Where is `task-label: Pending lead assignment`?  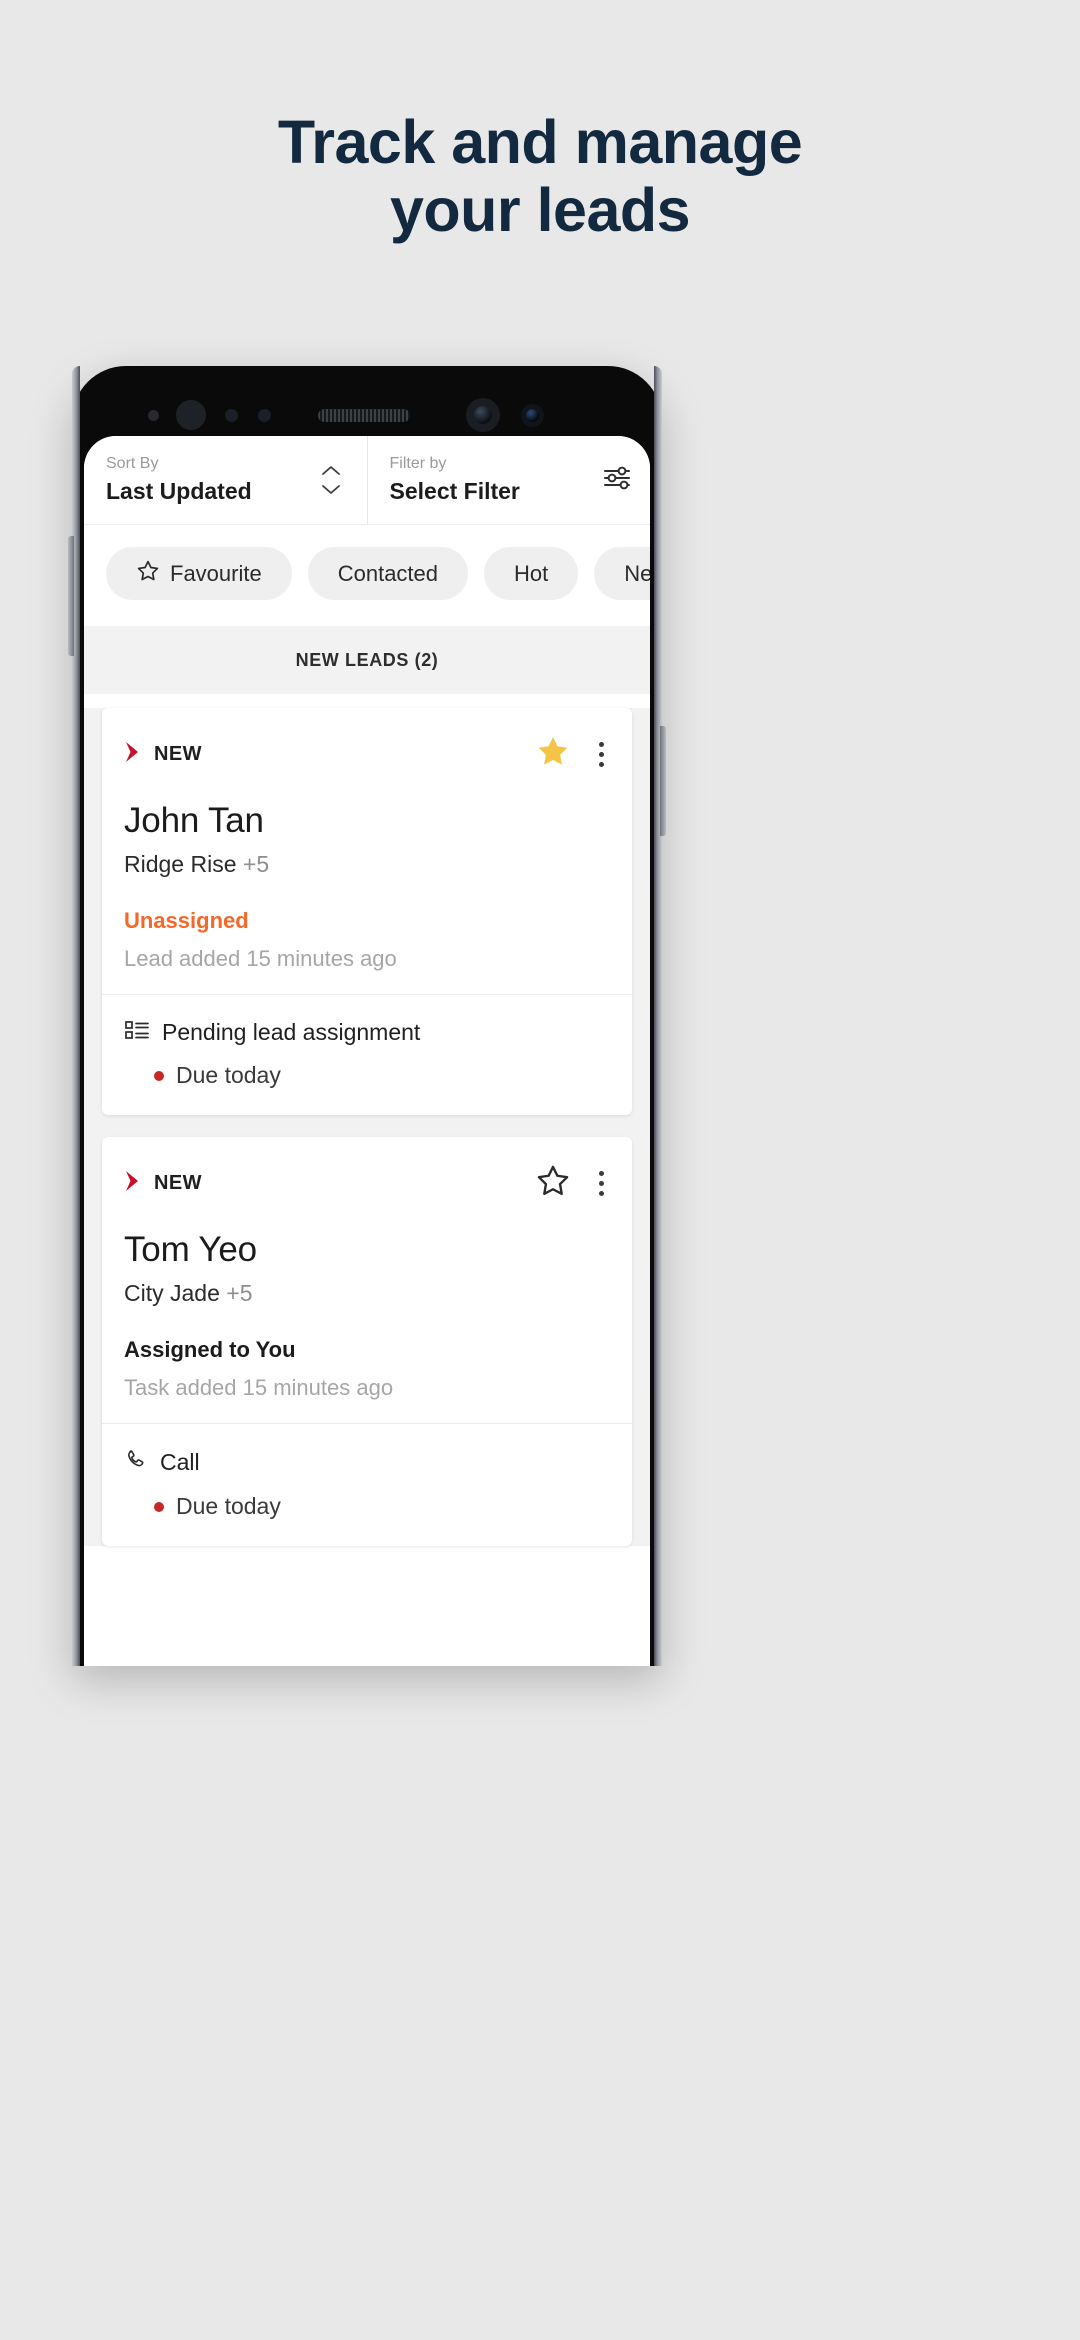
task-label: Pending lead assignment is located at coordinates (291, 1032).